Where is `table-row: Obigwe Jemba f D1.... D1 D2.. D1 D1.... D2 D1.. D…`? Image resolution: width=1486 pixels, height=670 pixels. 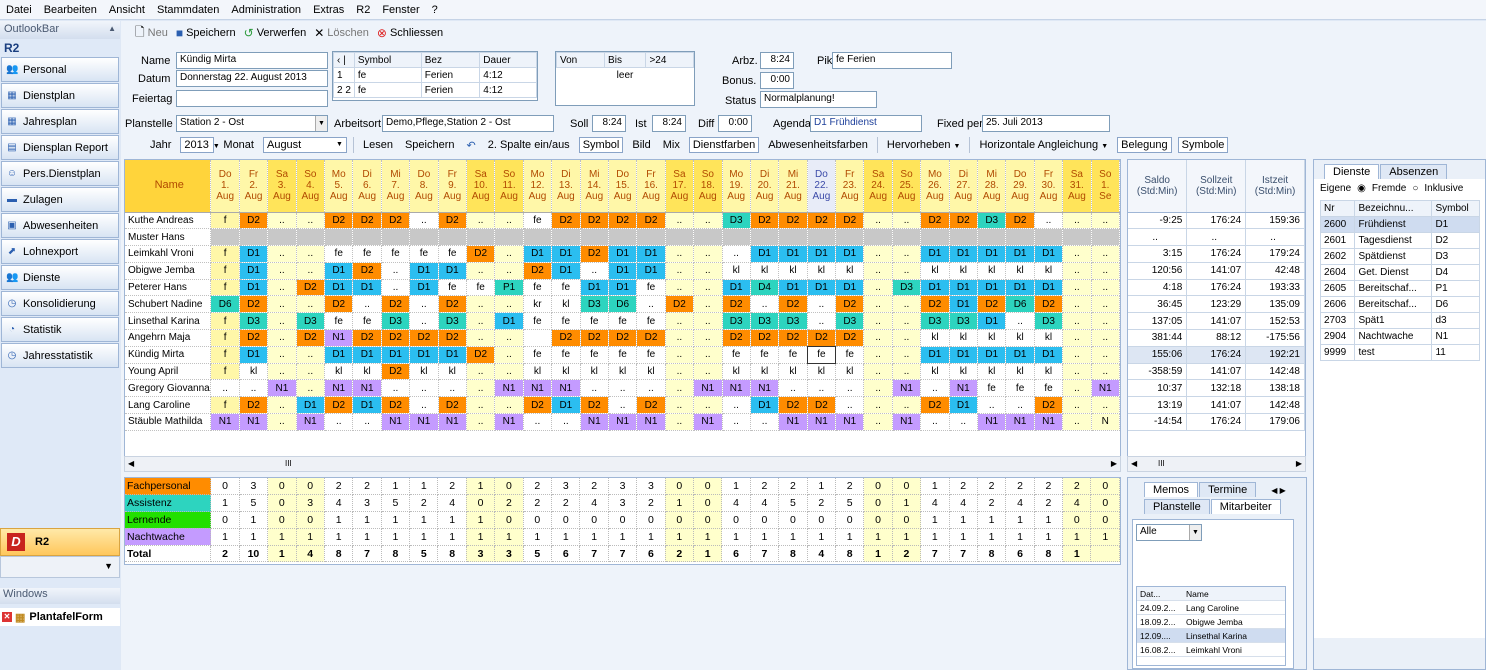 table-row: Obigwe Jemba f D1.... D1 D2.. D1 D1.... D2 D1.. D… is located at coordinates (622, 271).